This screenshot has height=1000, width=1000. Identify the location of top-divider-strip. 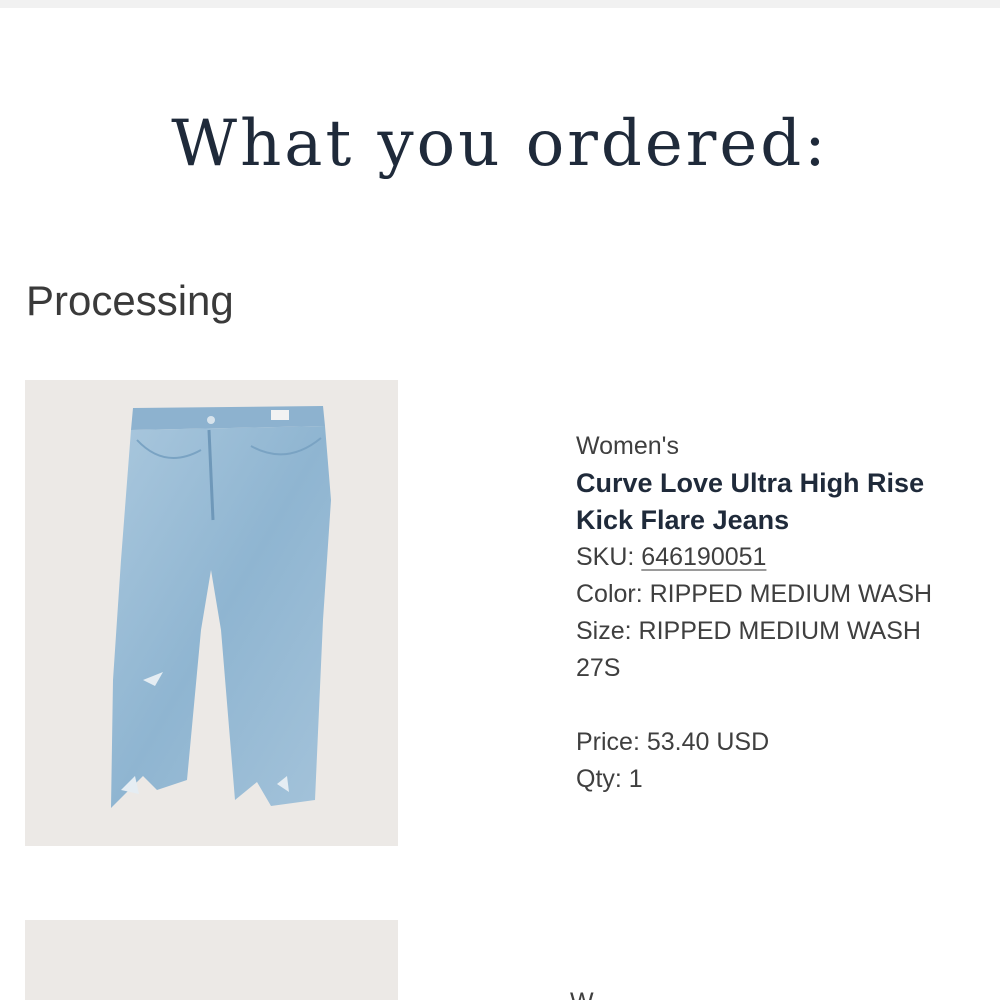
(500, 4).